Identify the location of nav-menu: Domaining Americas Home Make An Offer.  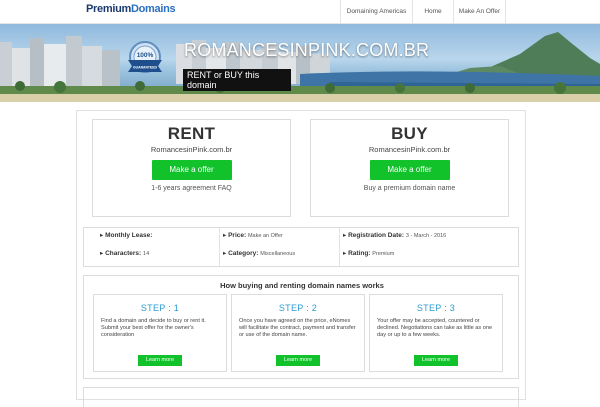
(423, 12).